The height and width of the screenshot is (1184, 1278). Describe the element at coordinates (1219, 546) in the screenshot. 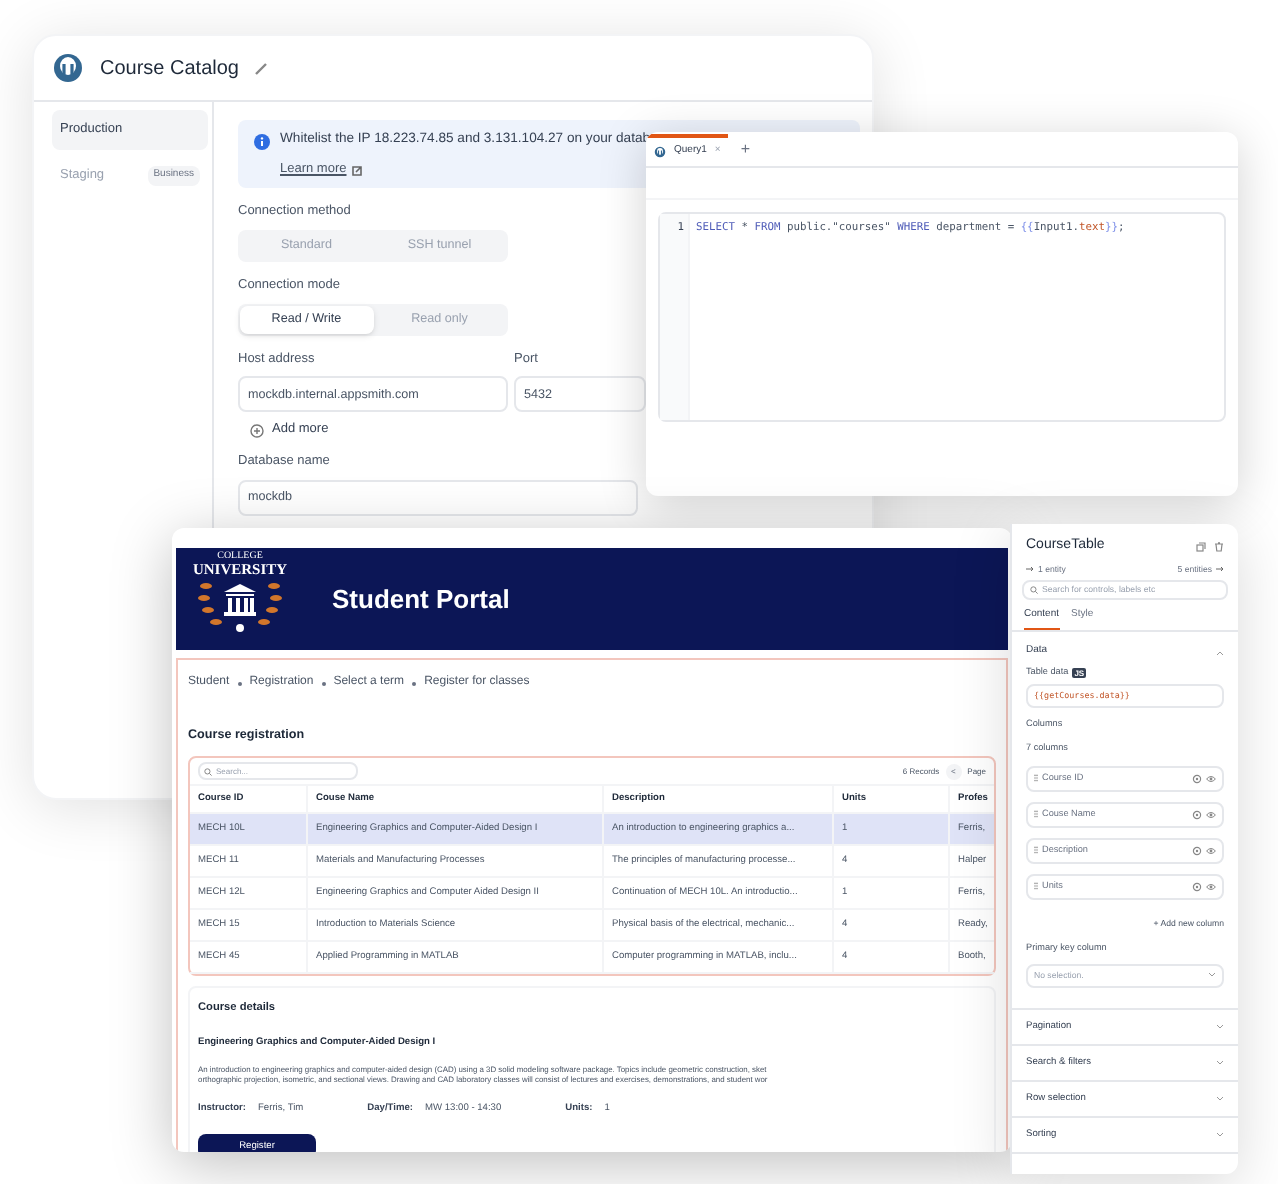

I see `trash-icon` at that location.